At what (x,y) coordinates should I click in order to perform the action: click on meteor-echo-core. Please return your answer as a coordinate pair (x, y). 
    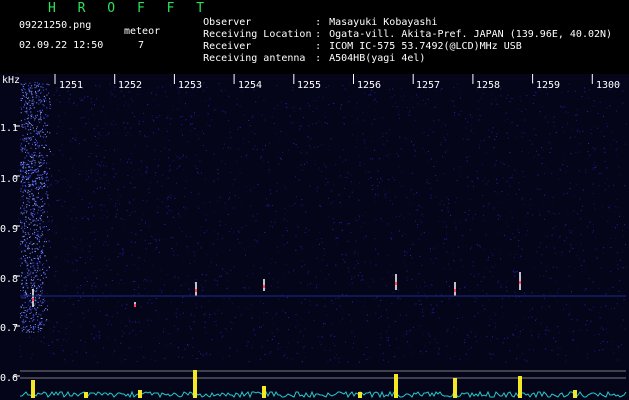
    Looking at the image, I should click on (396, 283).